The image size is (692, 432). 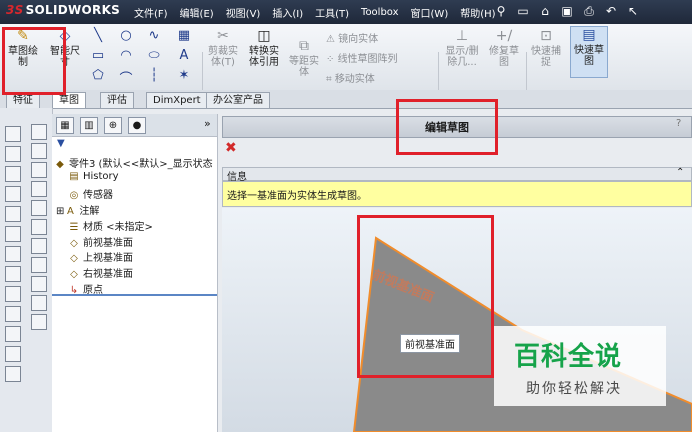 I want to click on menu-edit: 编辑(E), so click(x=197, y=12).